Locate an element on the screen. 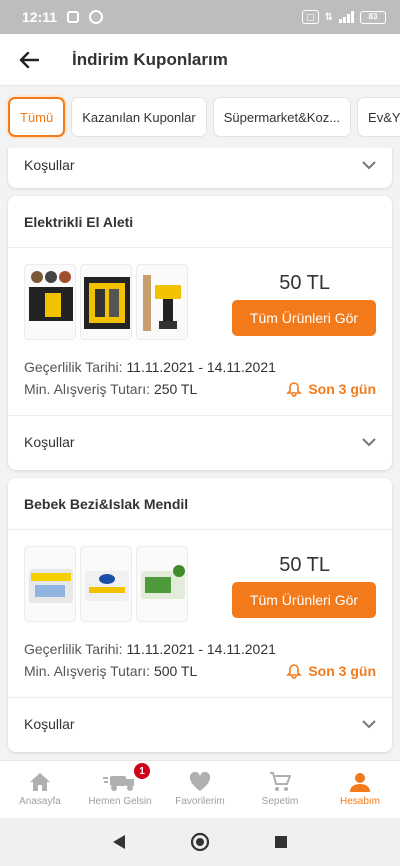 The height and width of the screenshot is (866, 400). min-amount-value: 250 TL is located at coordinates (175, 389).